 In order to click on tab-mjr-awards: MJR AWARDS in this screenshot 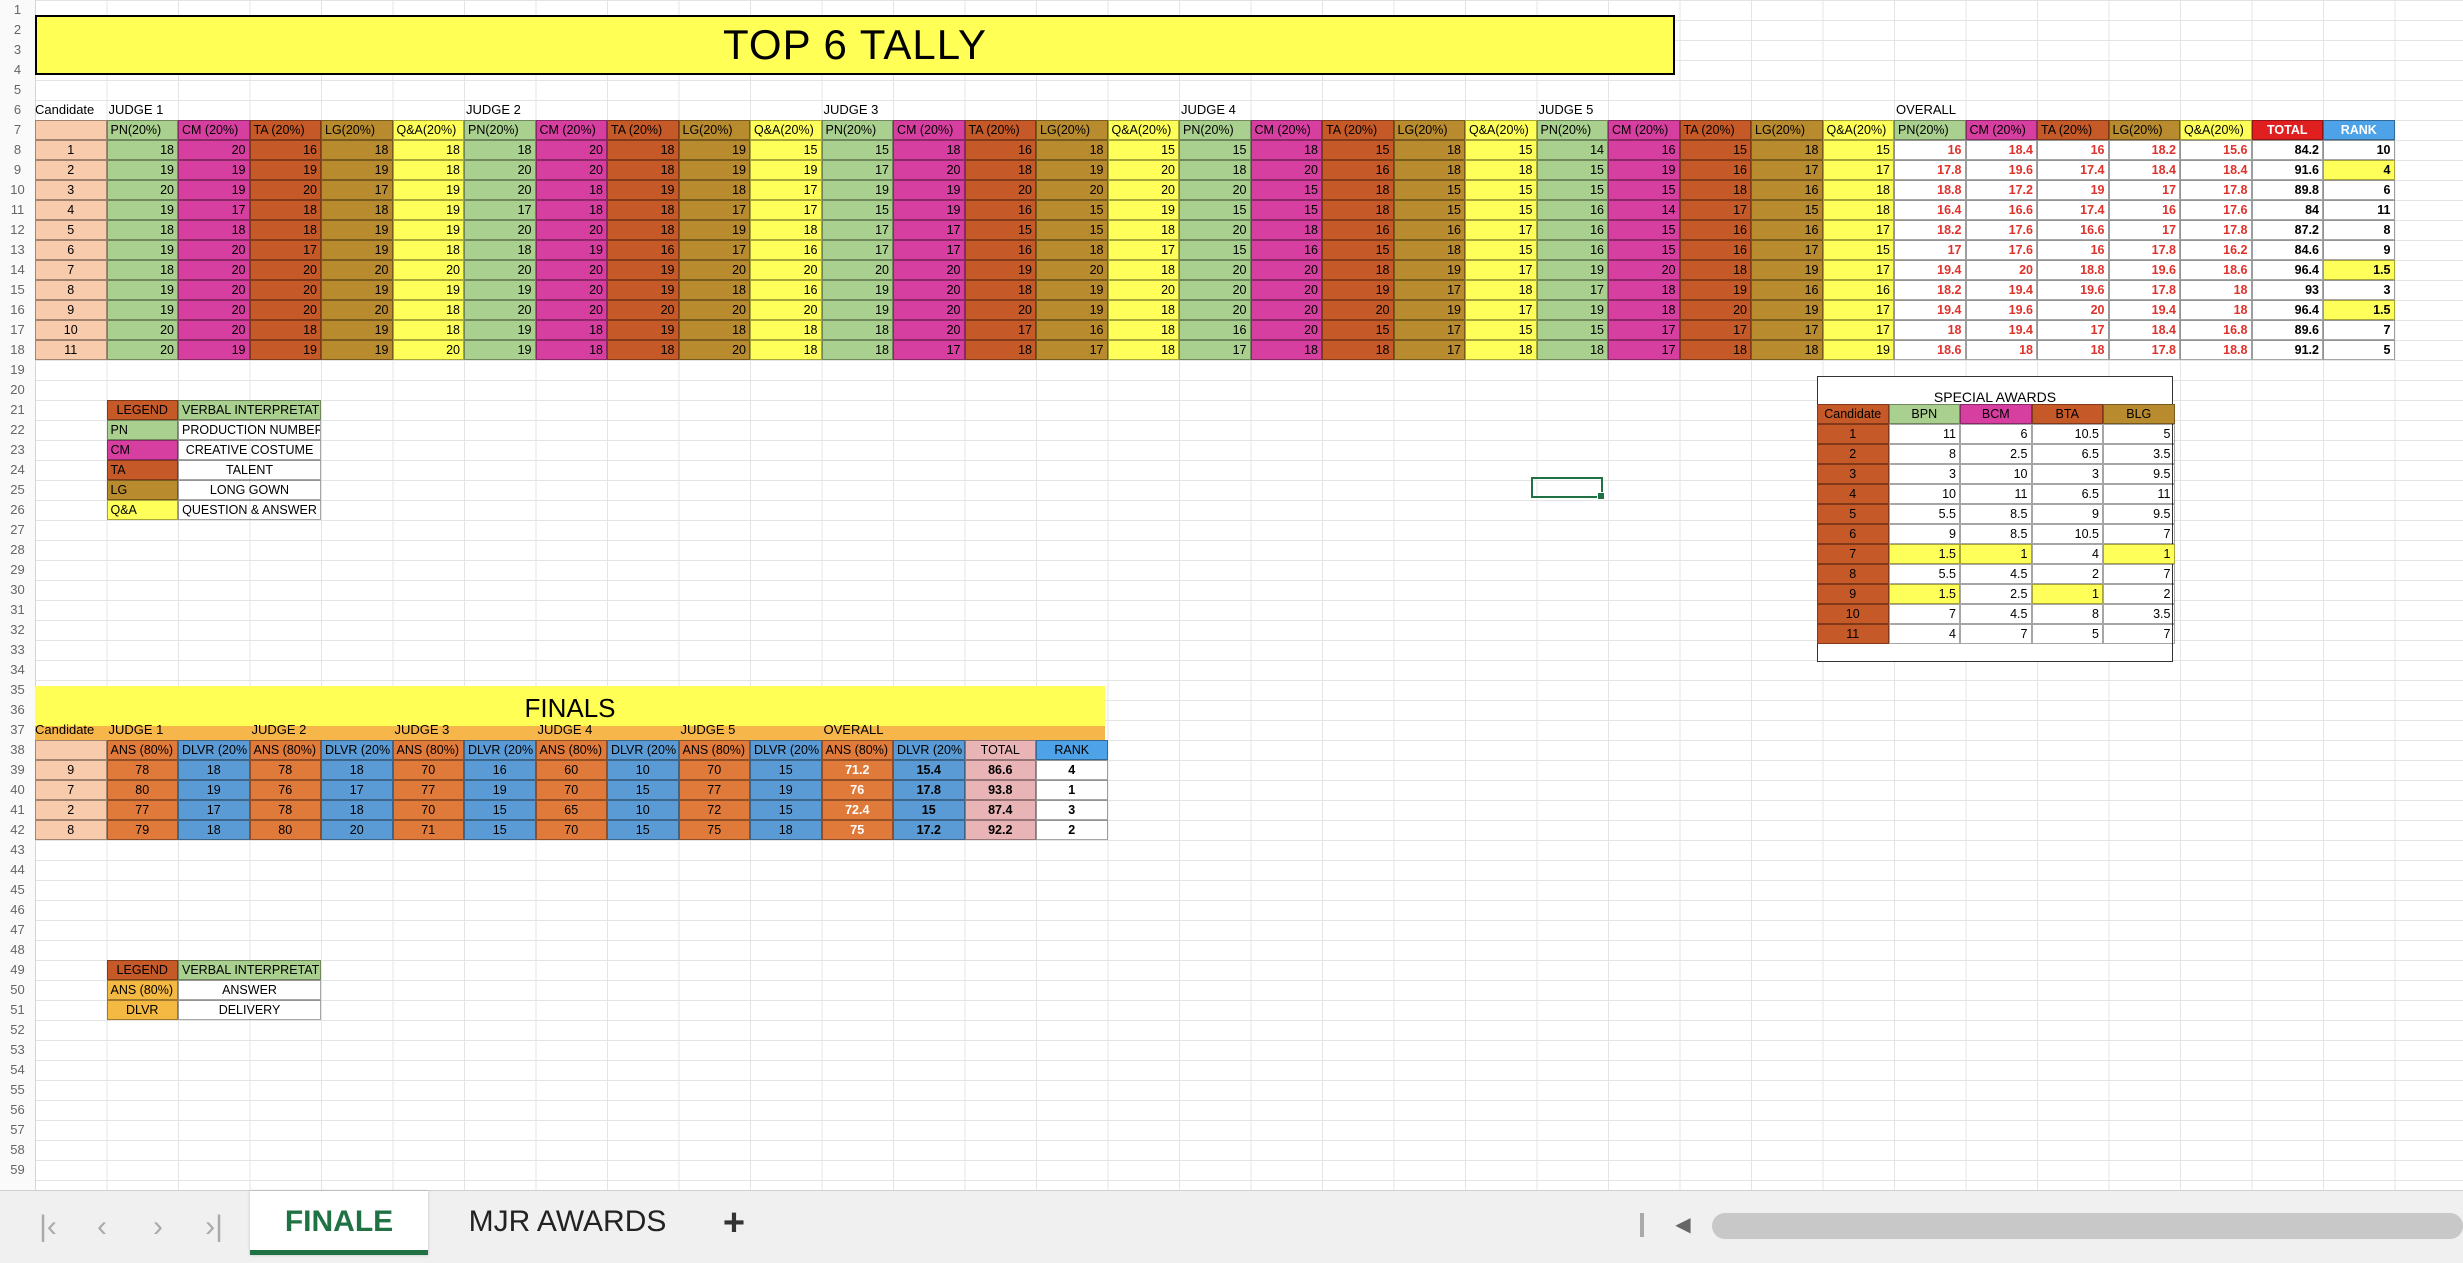, I will do `click(567, 1223)`.